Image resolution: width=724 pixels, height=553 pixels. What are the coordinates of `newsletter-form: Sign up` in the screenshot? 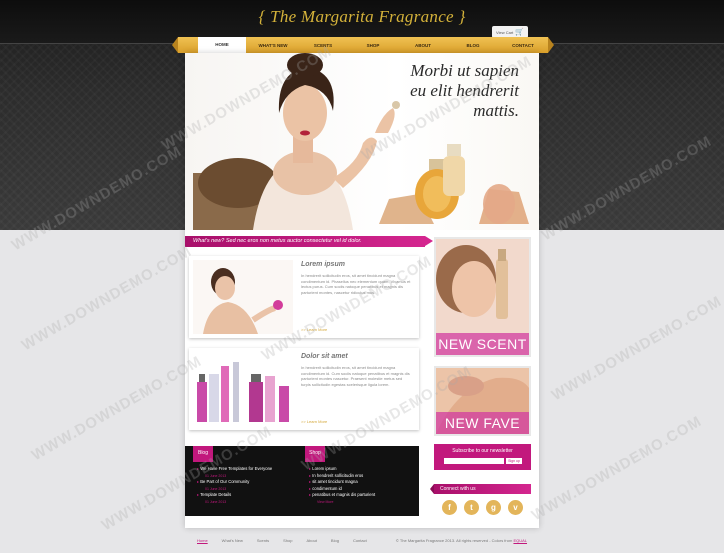 It's located at (483, 461).